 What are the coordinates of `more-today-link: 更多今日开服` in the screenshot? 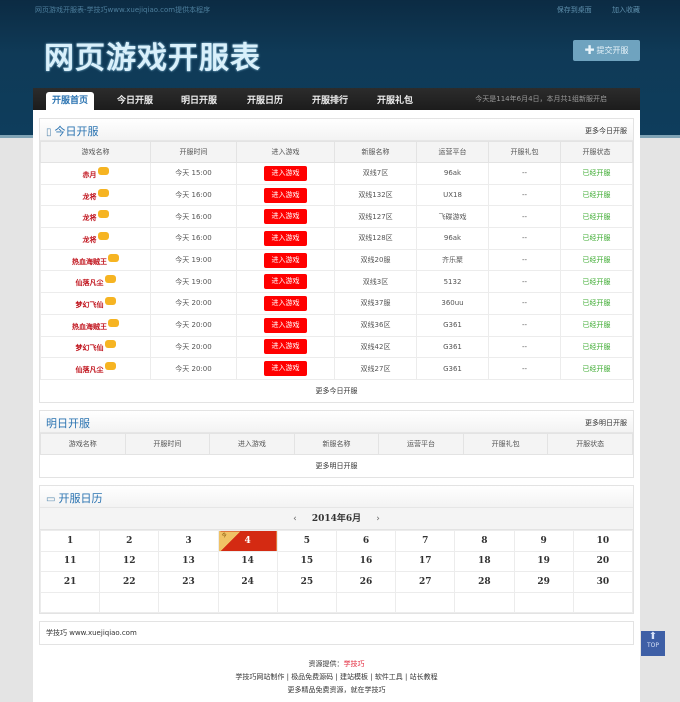 It's located at (606, 131).